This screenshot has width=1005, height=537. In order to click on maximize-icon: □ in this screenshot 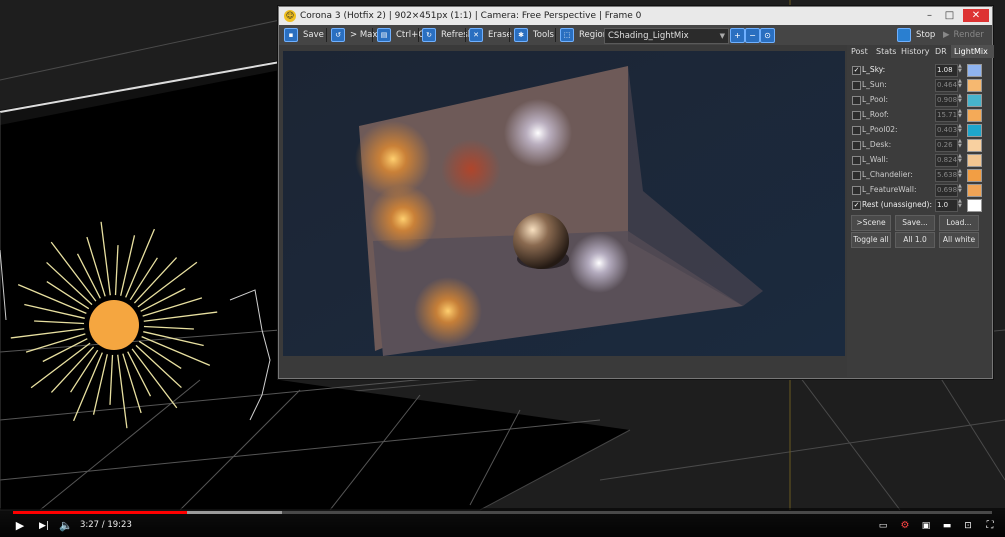, I will do `click(949, 15)`.